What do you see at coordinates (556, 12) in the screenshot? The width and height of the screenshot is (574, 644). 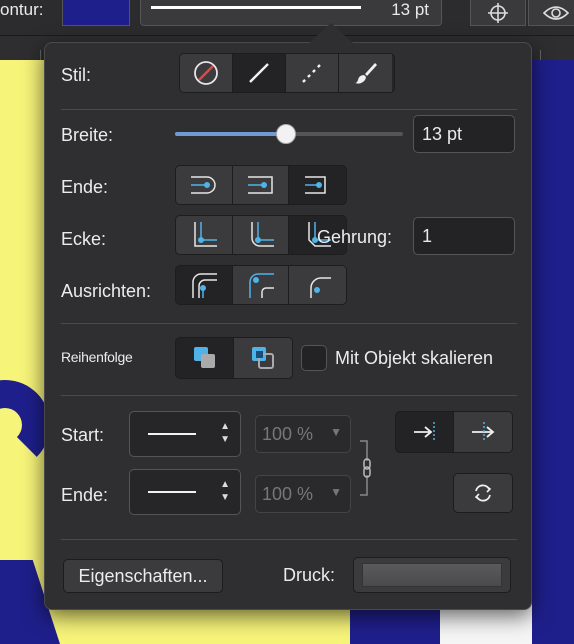 I see `eye-icon` at bounding box center [556, 12].